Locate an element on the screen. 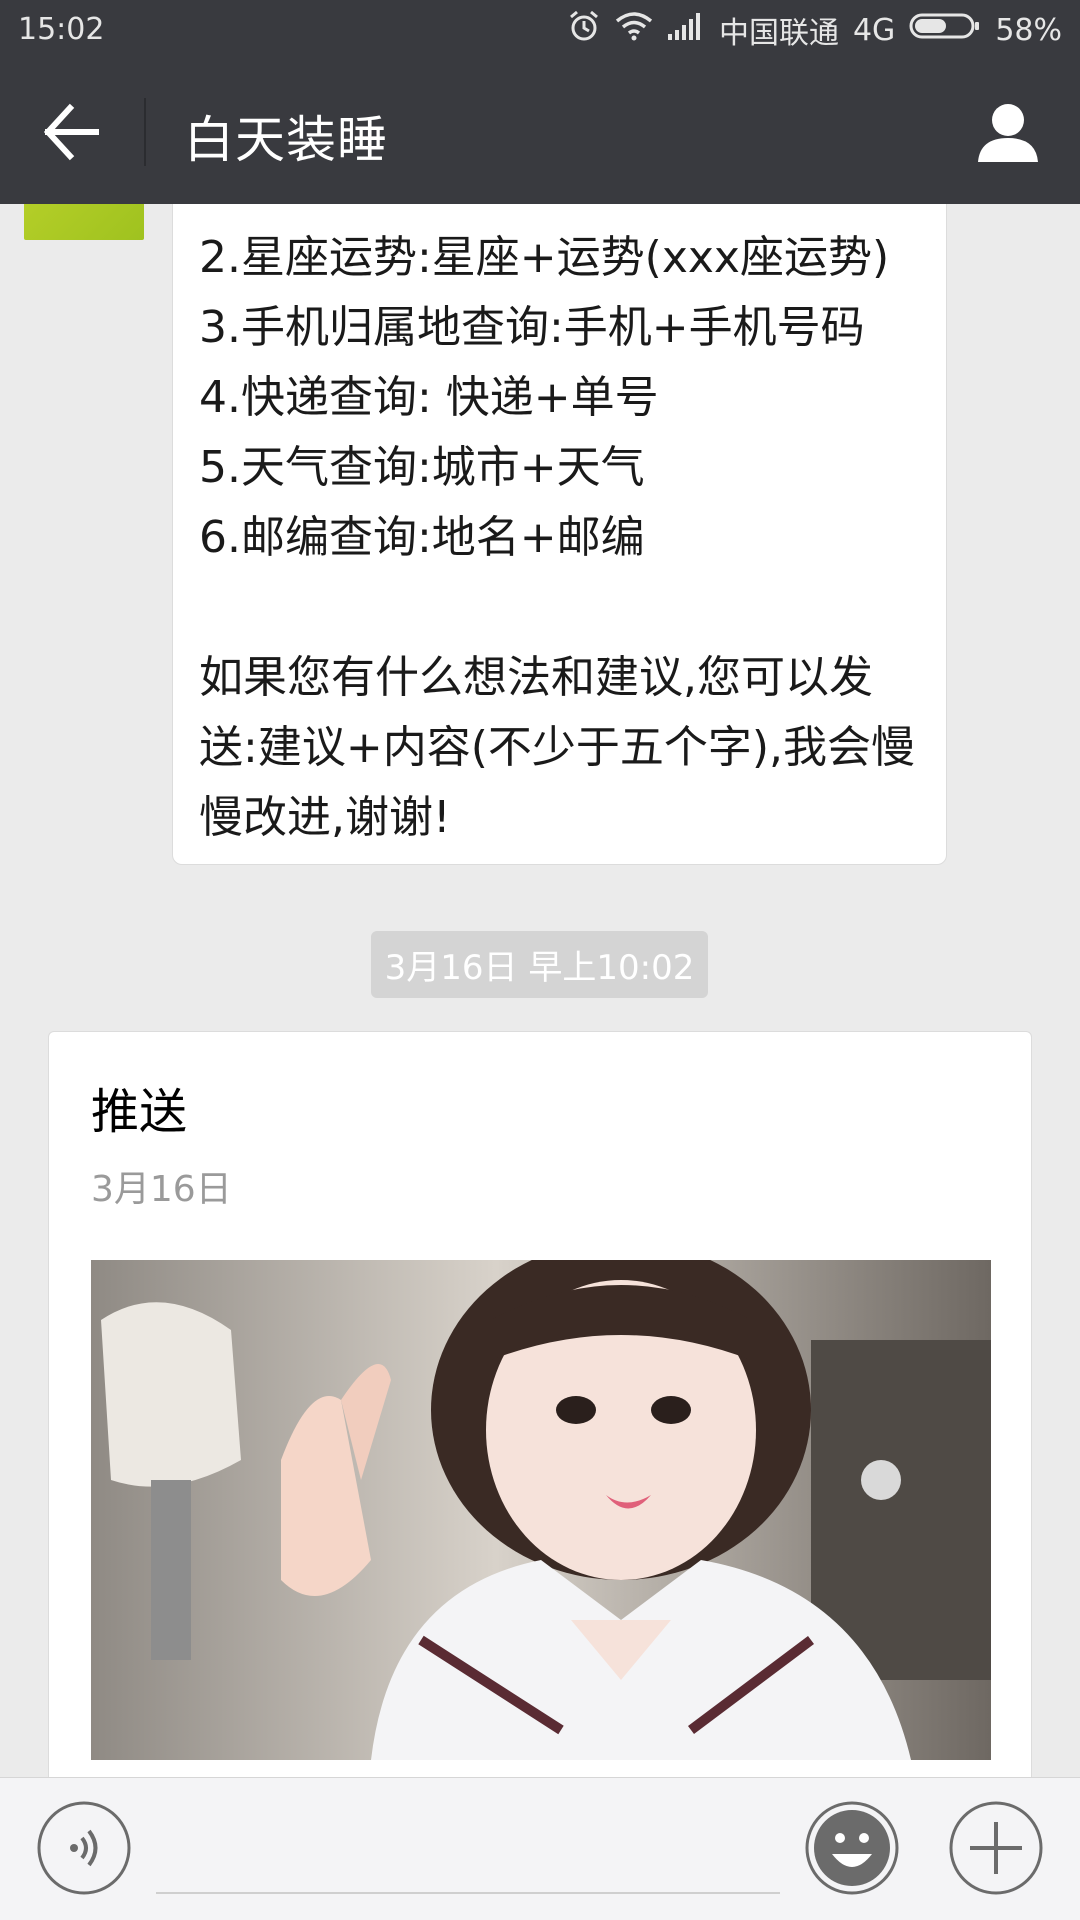  status-icons: 中国联通 4G 58% is located at coordinates (814, 30).